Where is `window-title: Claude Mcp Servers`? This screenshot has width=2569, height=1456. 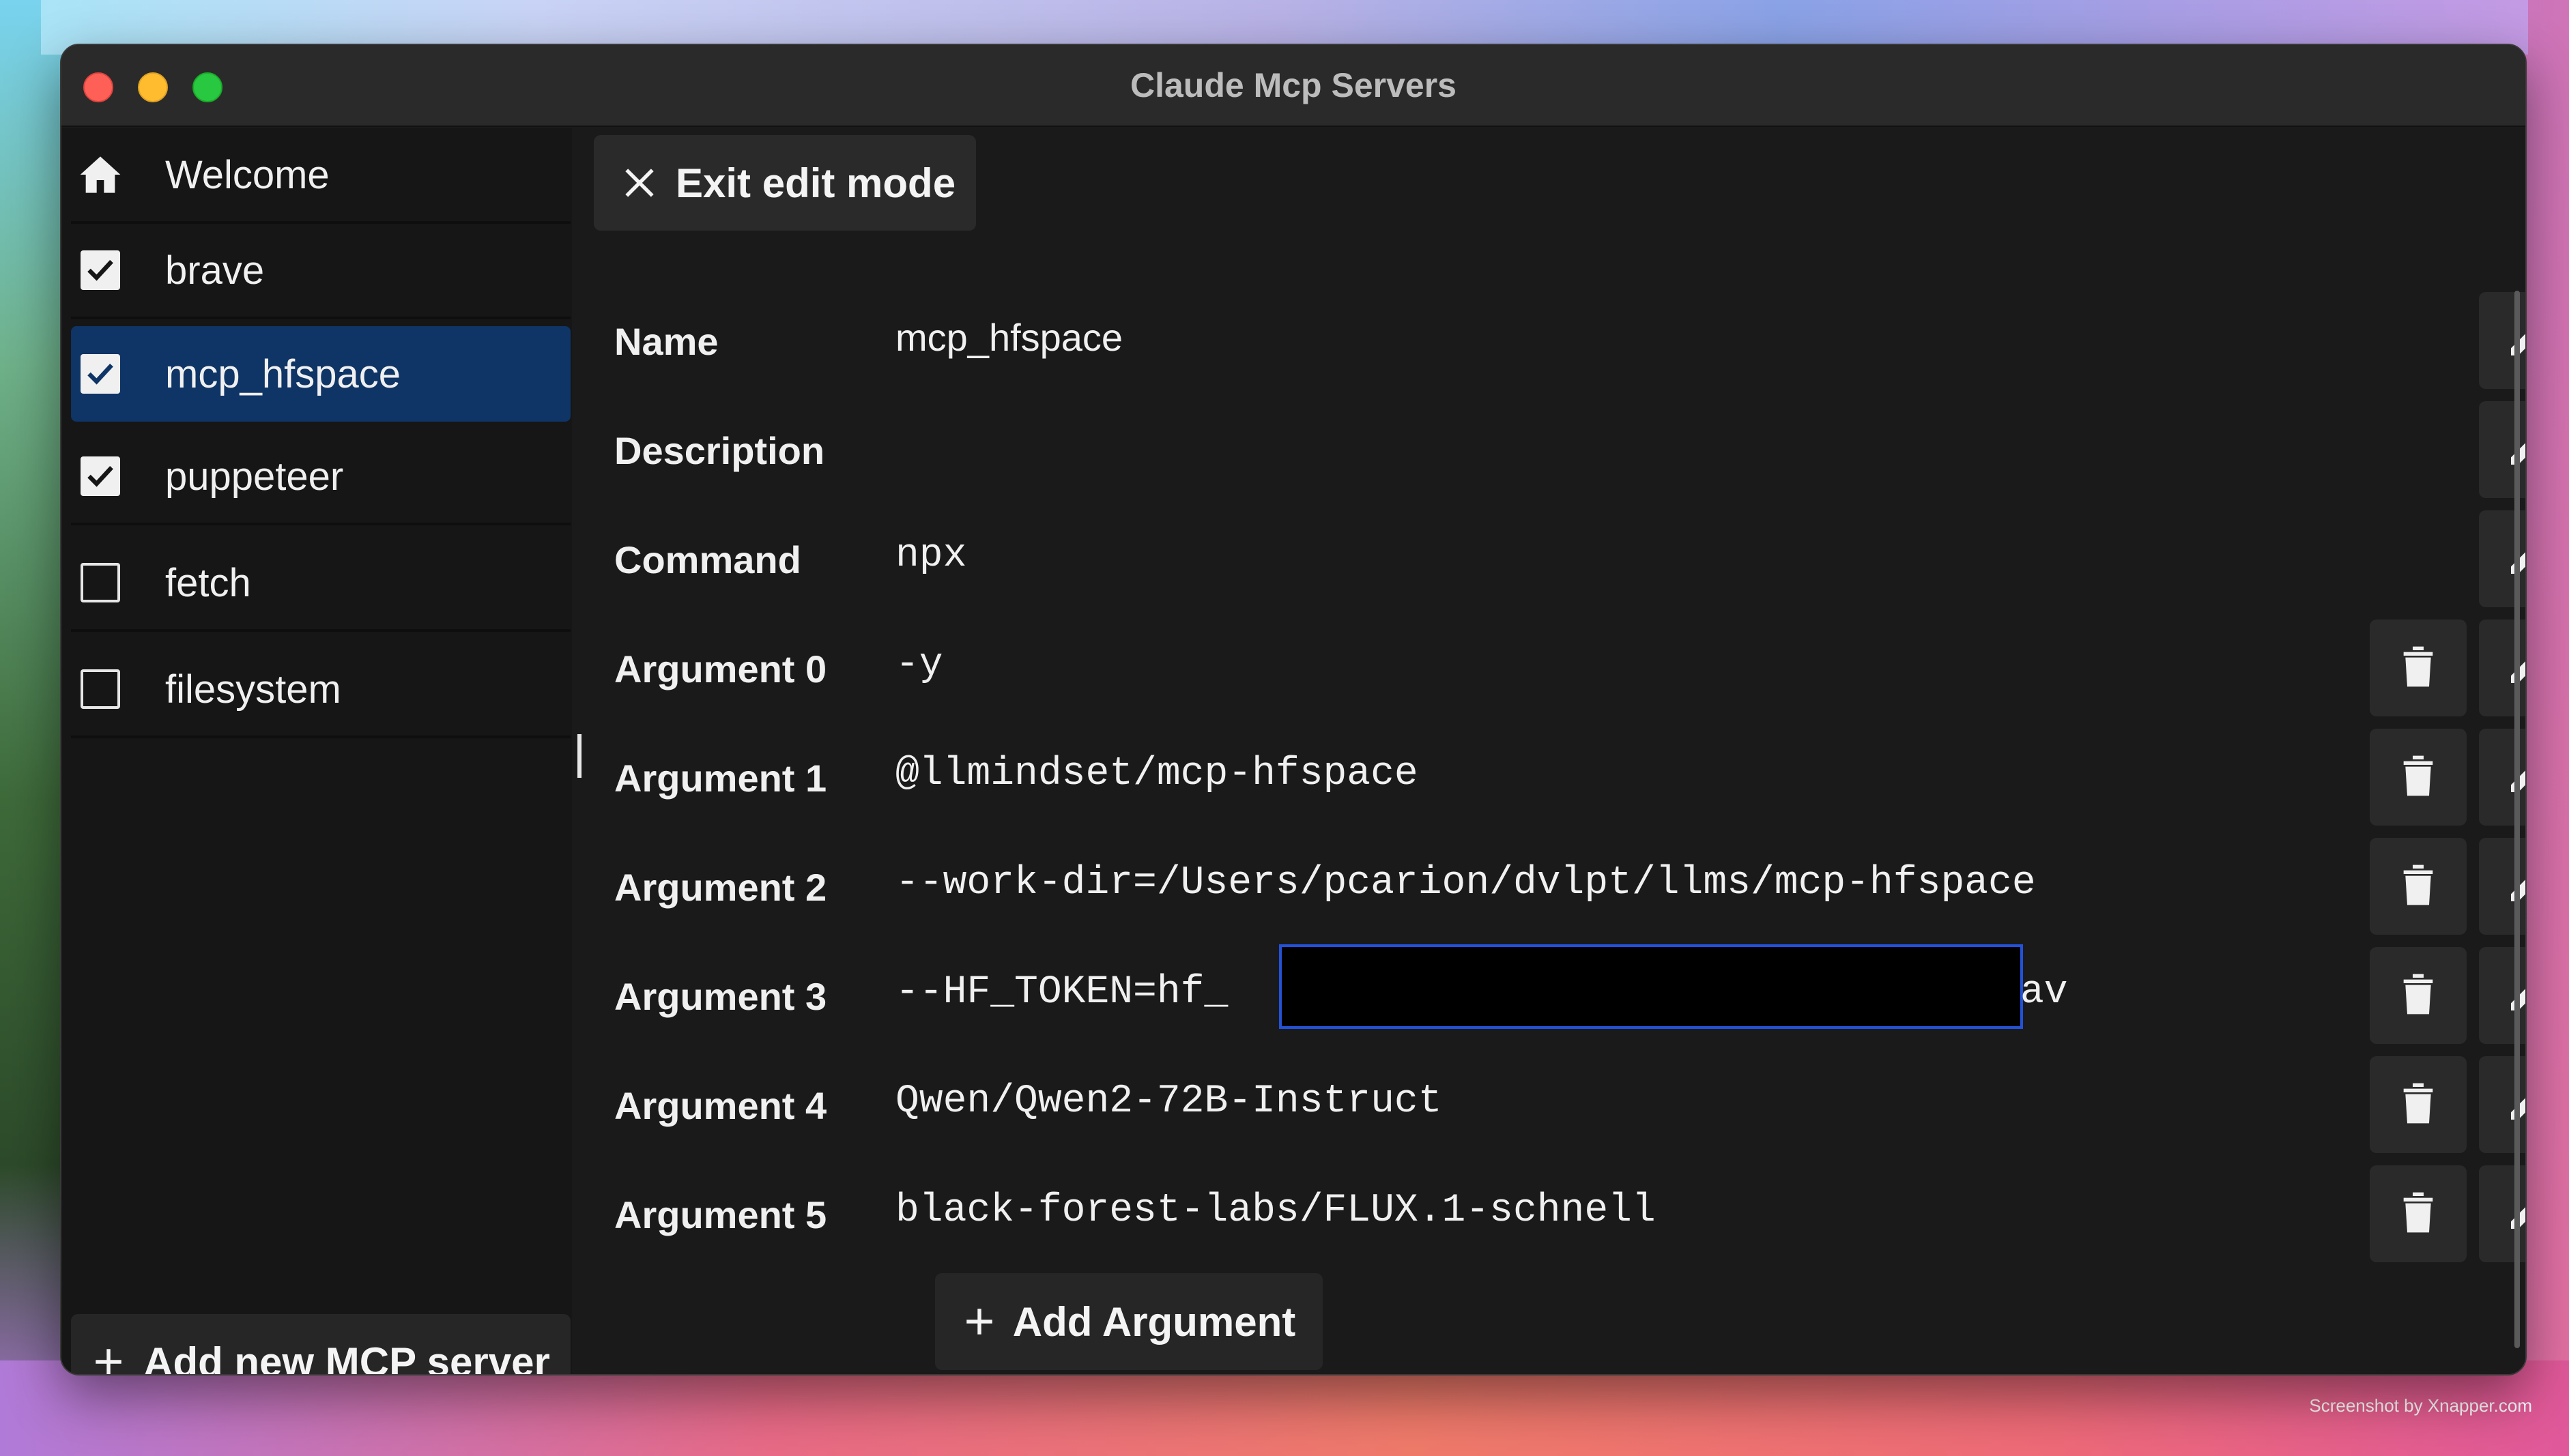 window-title: Claude Mcp Servers is located at coordinates (1293, 85).